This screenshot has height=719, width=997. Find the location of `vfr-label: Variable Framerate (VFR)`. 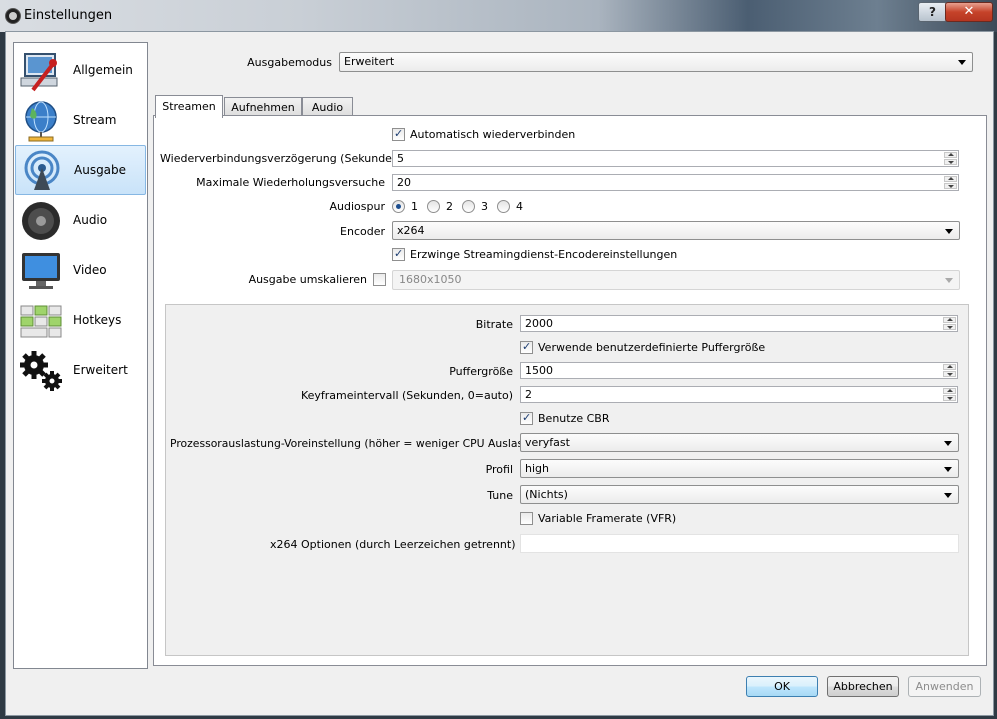

vfr-label: Variable Framerate (VFR) is located at coordinates (607, 518).